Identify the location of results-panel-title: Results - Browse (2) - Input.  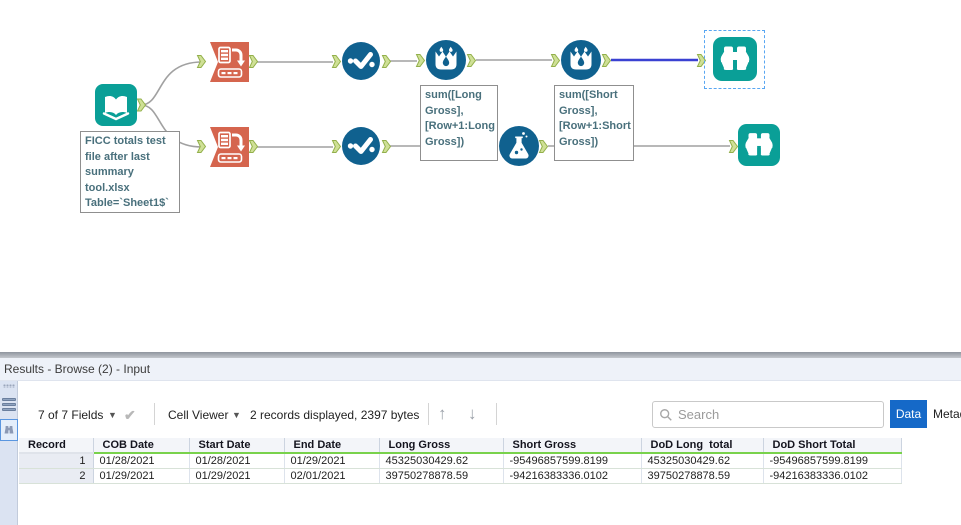
(480, 369).